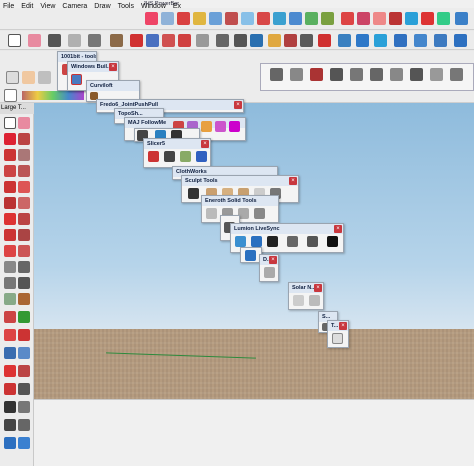 This screenshot has height=466, width=474. I want to click on tape-measure-icon, so click(10, 267).